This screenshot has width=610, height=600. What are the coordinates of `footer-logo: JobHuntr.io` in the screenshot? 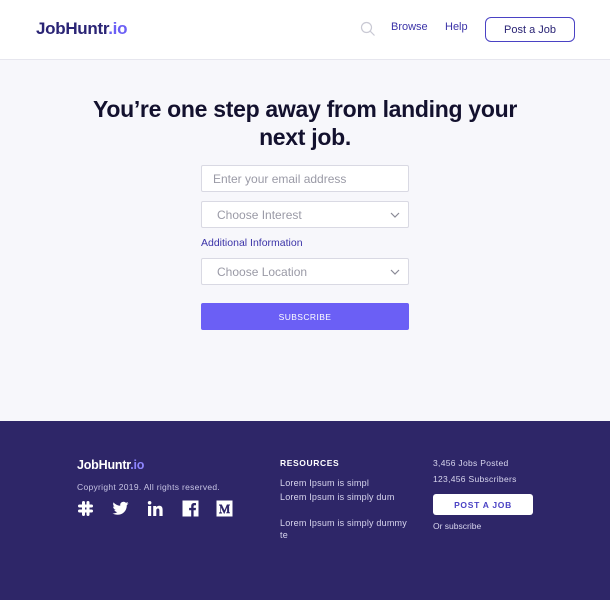 It's located at (110, 465).